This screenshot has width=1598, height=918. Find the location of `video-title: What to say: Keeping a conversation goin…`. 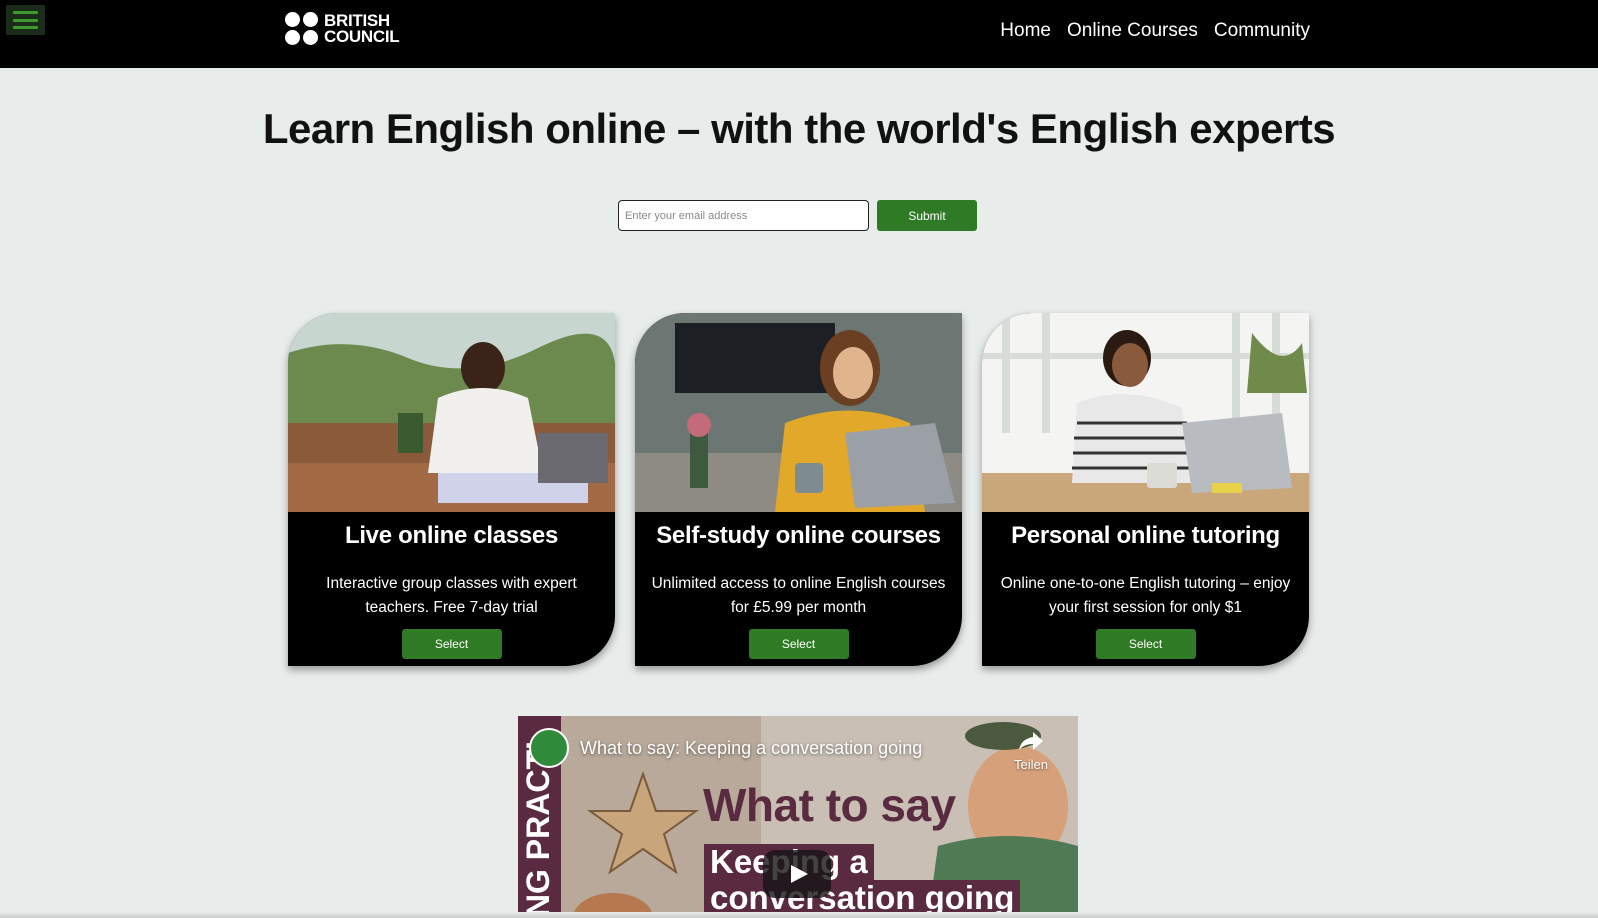

video-title: What to say: Keeping a conversation goin… is located at coordinates (751, 748).